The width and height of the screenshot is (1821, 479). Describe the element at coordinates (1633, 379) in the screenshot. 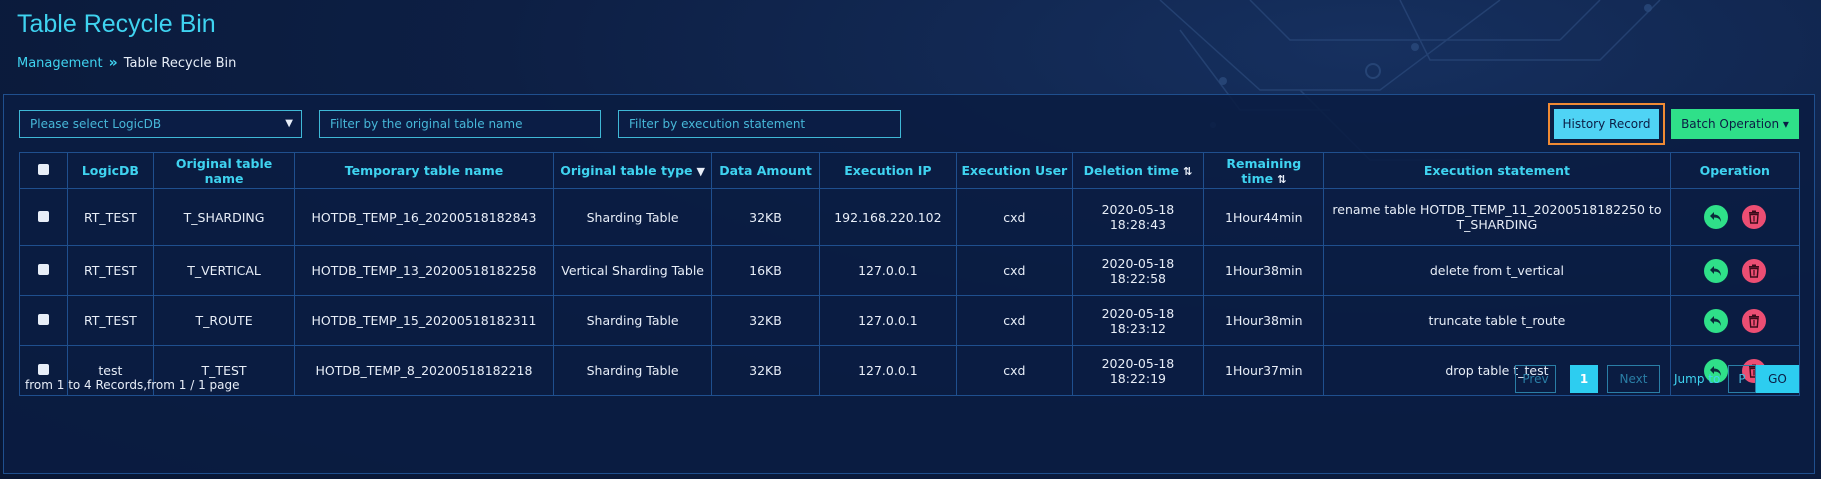

I see `next-page-button: Next` at that location.